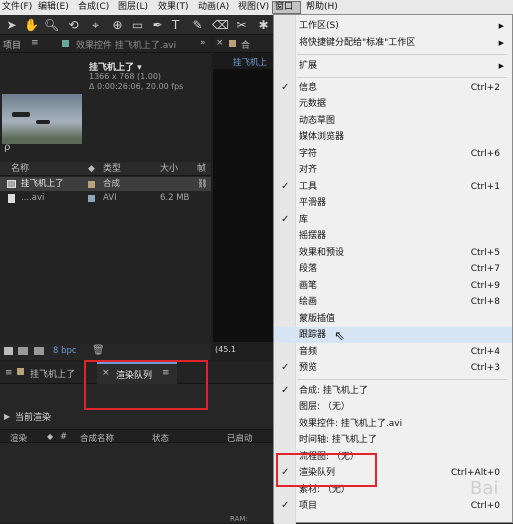 This screenshot has width=513, height=524. Describe the element at coordinates (393, 236) in the screenshot. I see `menu-item-wiggler: 摇摆器` at that location.